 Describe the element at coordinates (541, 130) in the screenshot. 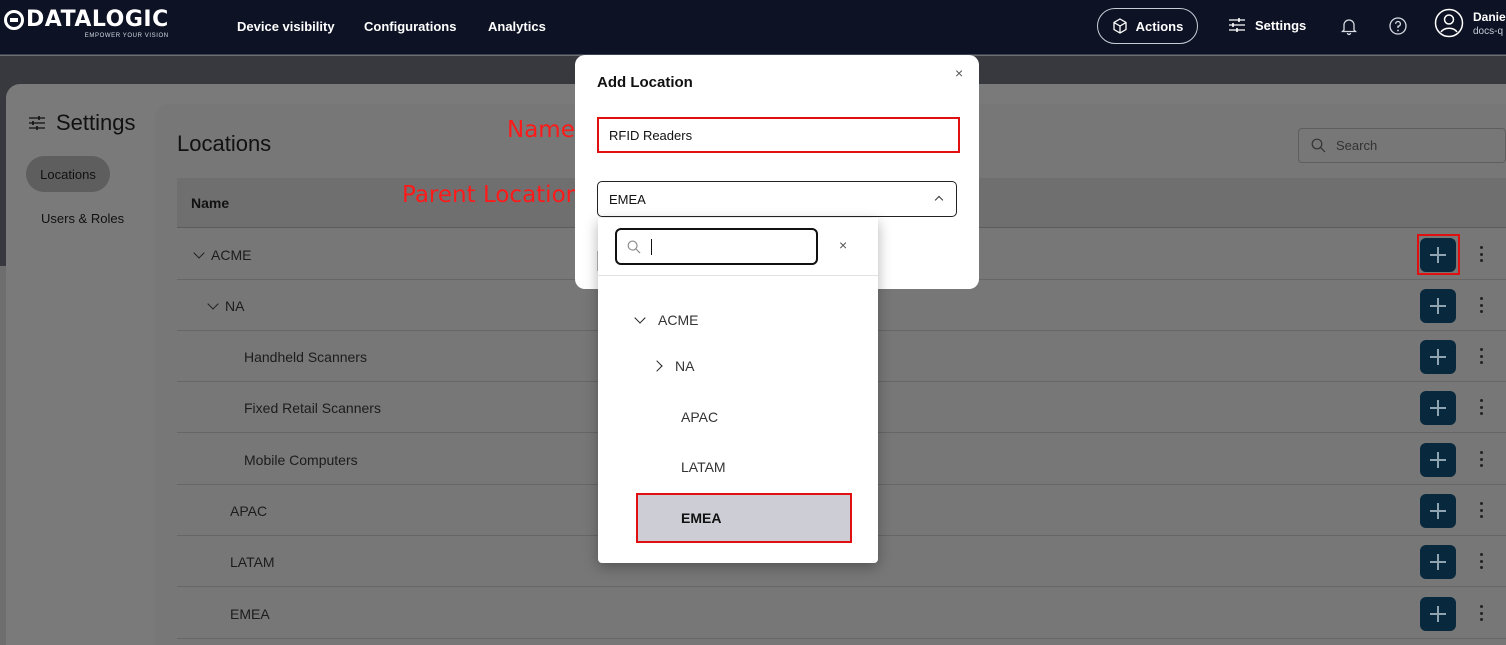

I see `annotation-name: Name` at that location.